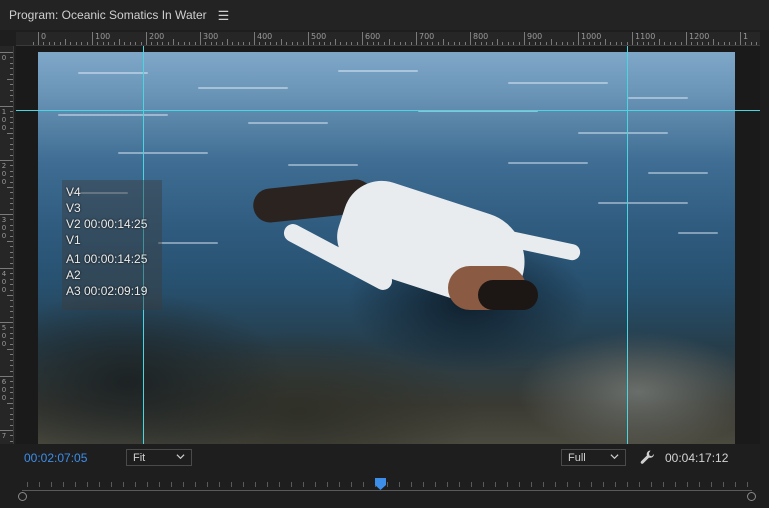  I want to click on out-point-handle, so click(751, 496).